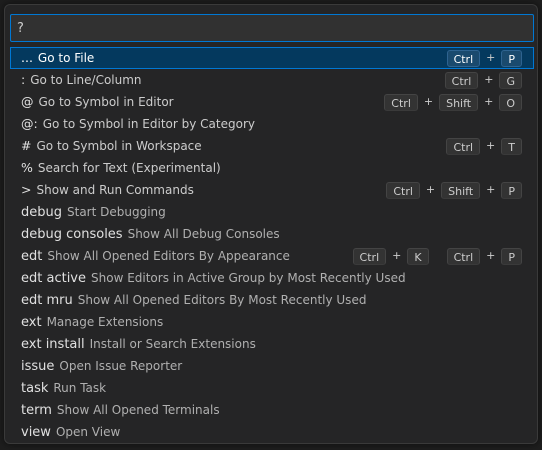  I want to click on quick-open-item: @ Go to Symbol in Editor Ctrl + Shift + O, so click(272, 102).